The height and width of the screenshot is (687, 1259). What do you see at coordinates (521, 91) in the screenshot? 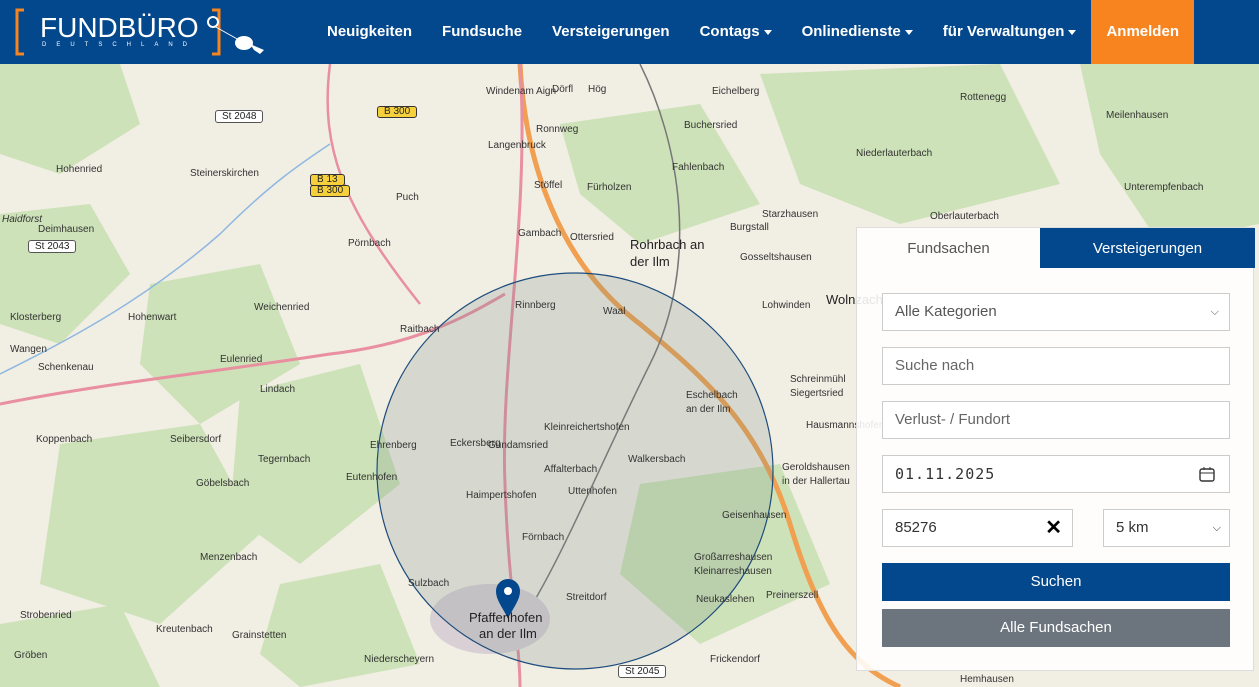
I see `map-place-label: Windenam Aign` at bounding box center [521, 91].